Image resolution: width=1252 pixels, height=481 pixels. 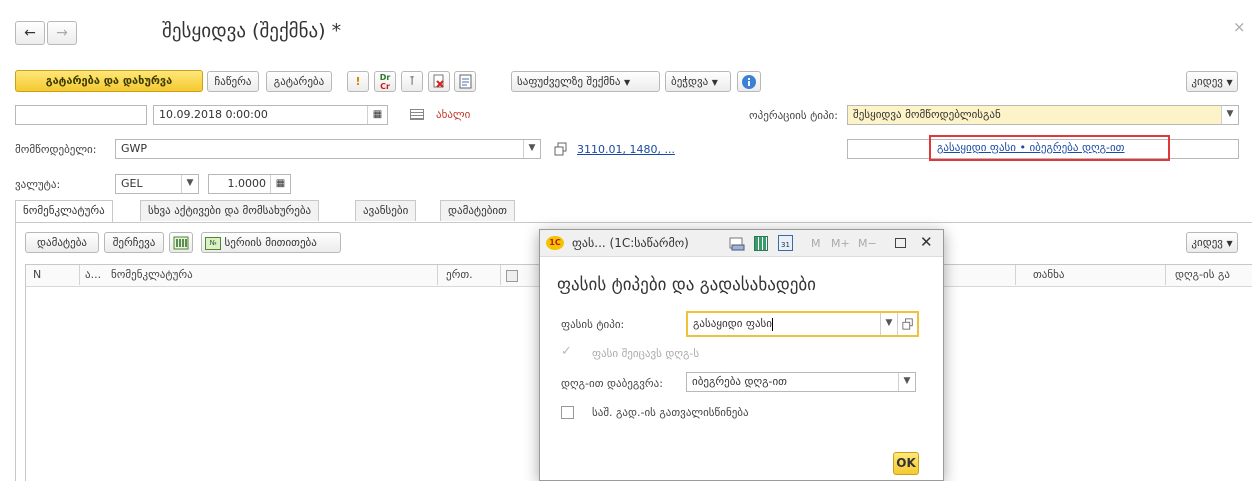 What do you see at coordinates (439, 81) in the screenshot?
I see `cancel-posting-icon` at bounding box center [439, 81].